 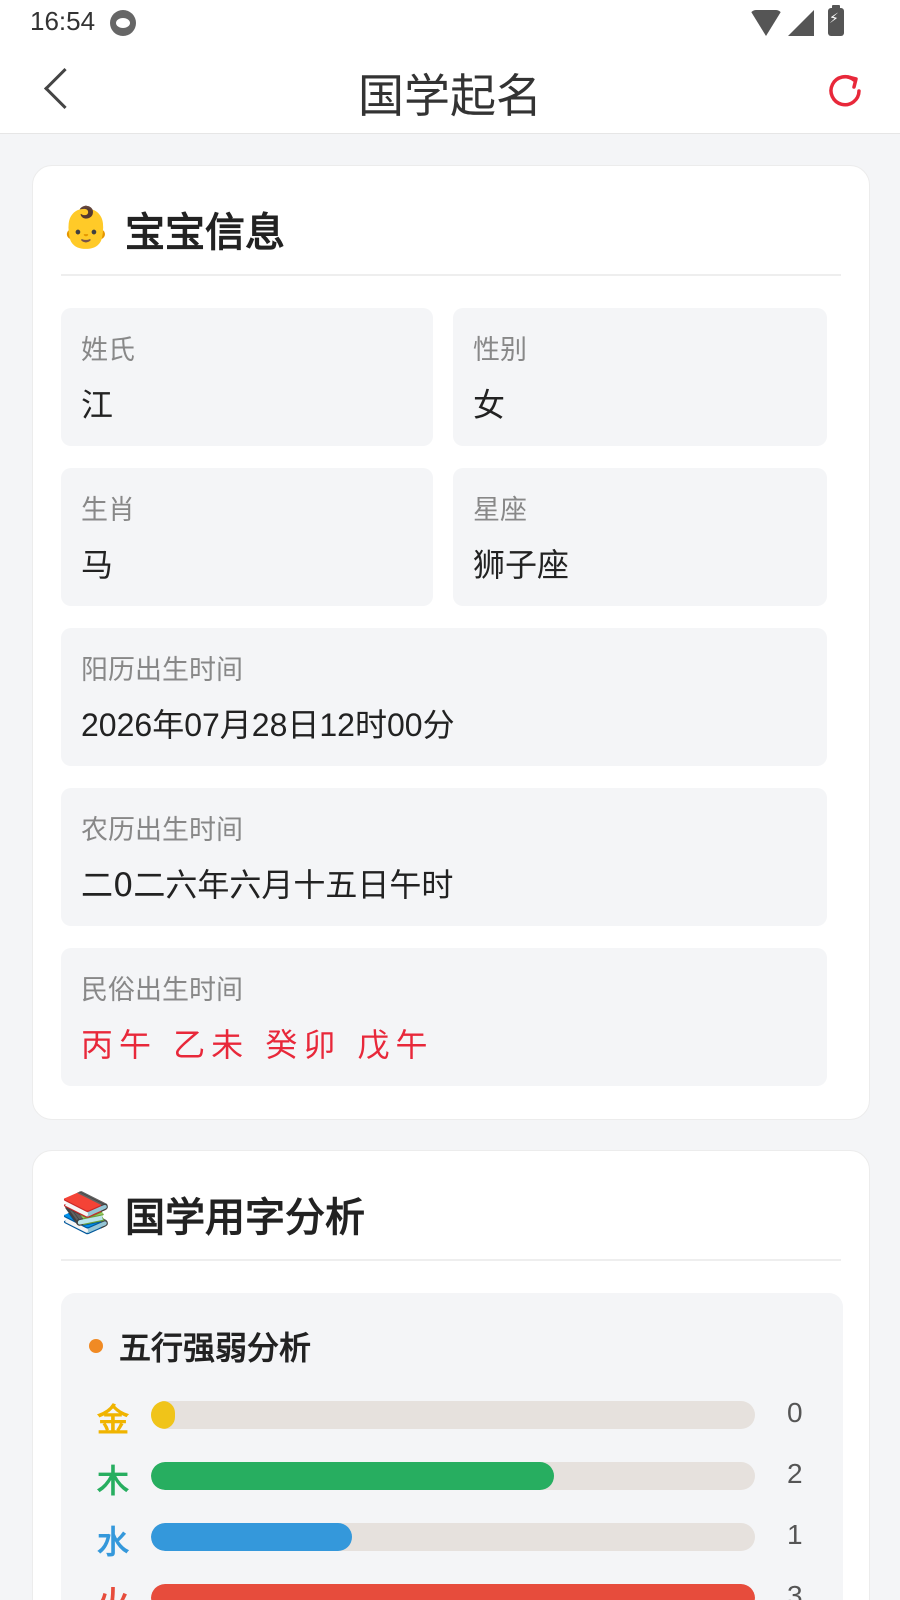 What do you see at coordinates (113, 1589) in the screenshot?
I see `wuxing-element-label: 火` at bounding box center [113, 1589].